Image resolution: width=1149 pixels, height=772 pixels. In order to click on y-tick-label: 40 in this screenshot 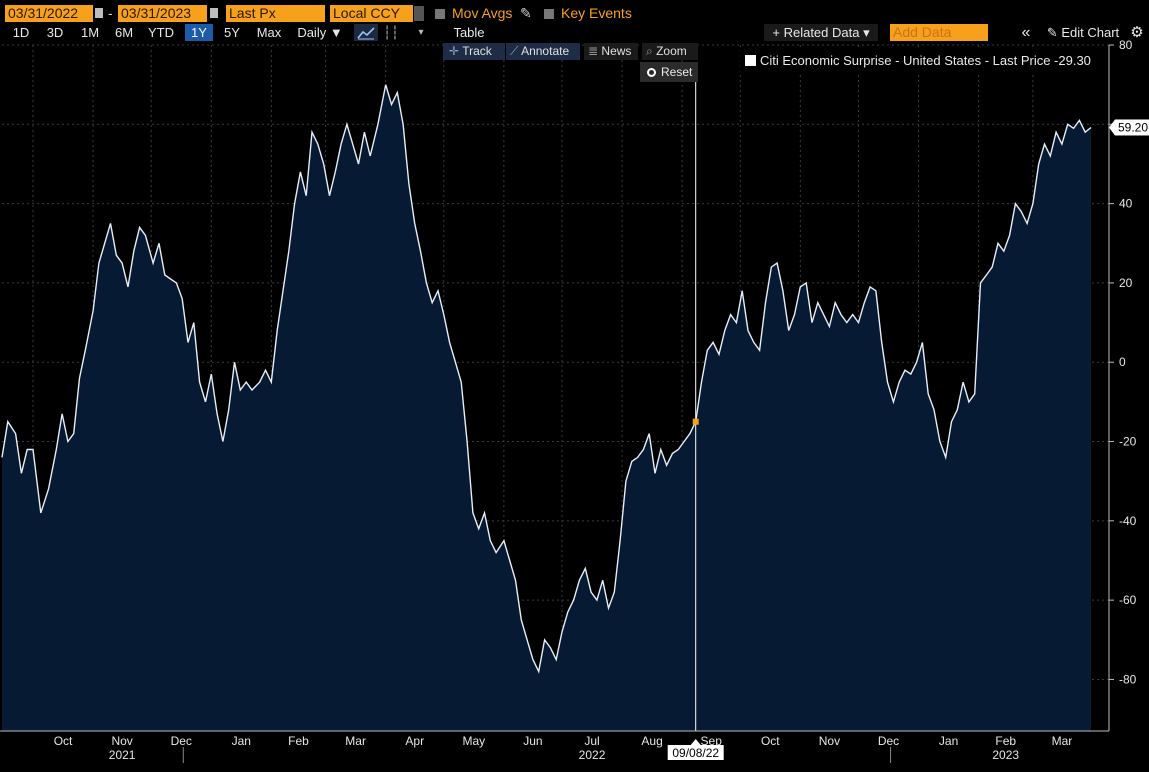, I will do `click(1126, 204)`.